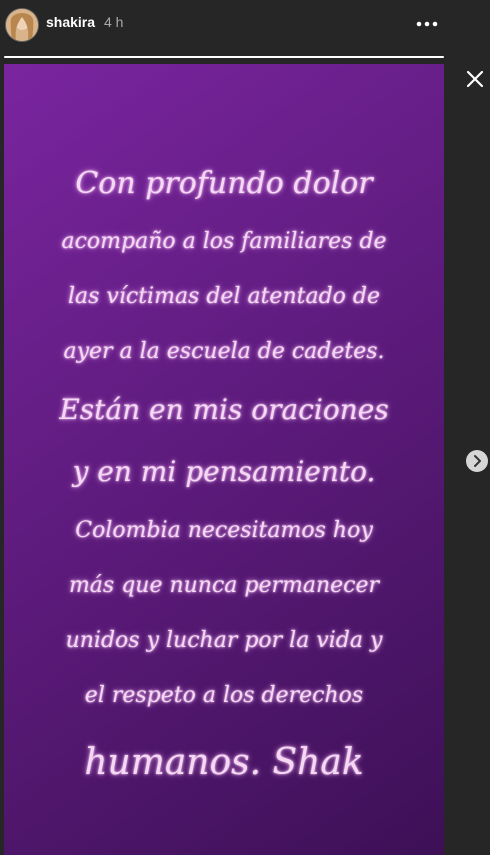 The image size is (490, 855). I want to click on story-line: y en mi pensamiento., so click(224, 471).